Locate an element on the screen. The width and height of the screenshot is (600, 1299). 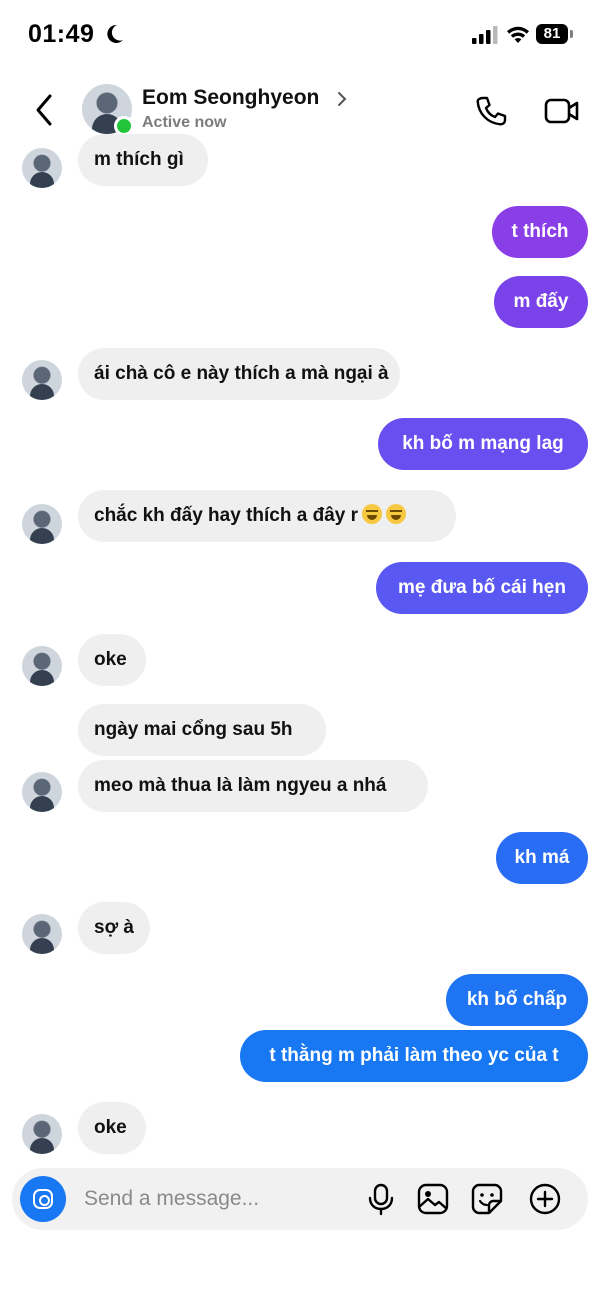
message-composer is located at coordinates (300, 1199).